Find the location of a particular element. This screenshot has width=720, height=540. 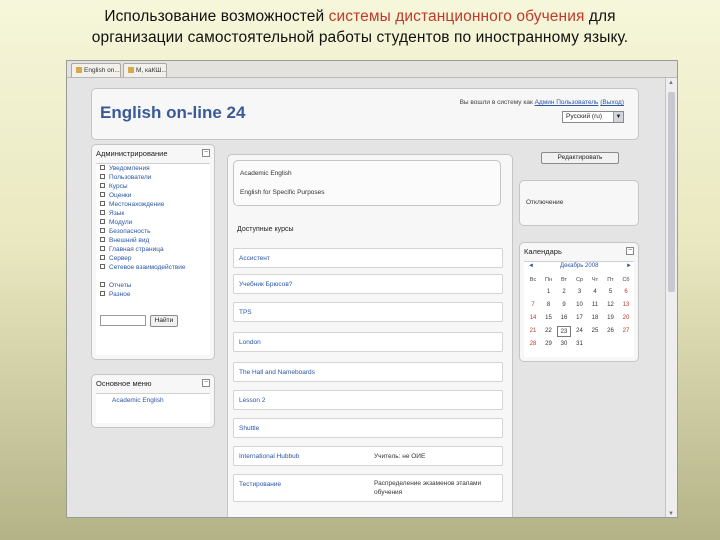

calendar-day: 17 is located at coordinates (580, 318).